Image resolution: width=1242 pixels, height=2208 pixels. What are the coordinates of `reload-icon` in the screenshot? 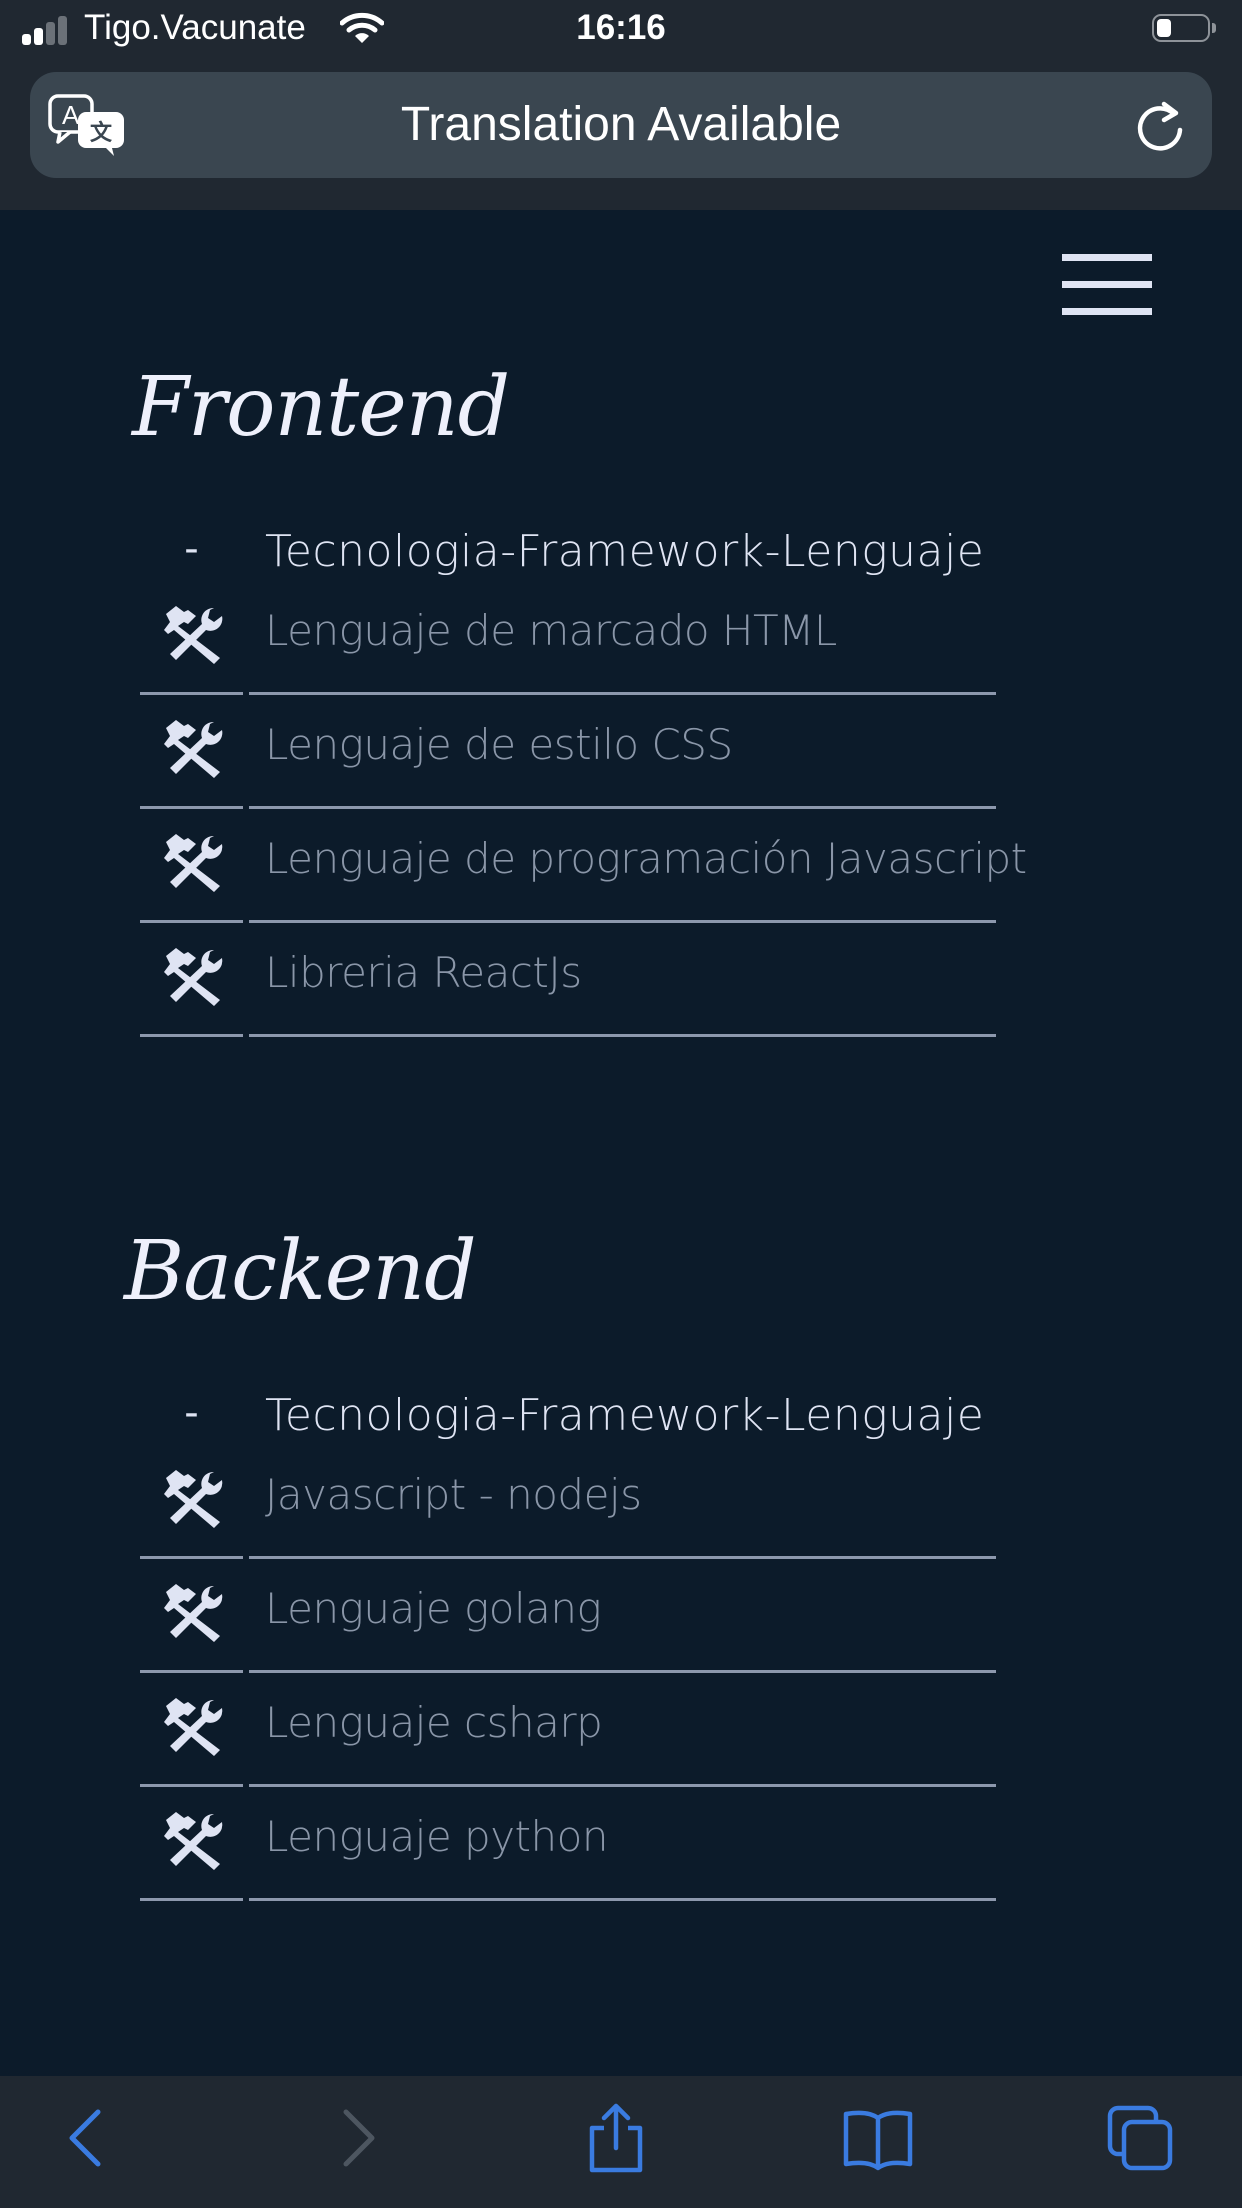 It's located at (1161, 127).